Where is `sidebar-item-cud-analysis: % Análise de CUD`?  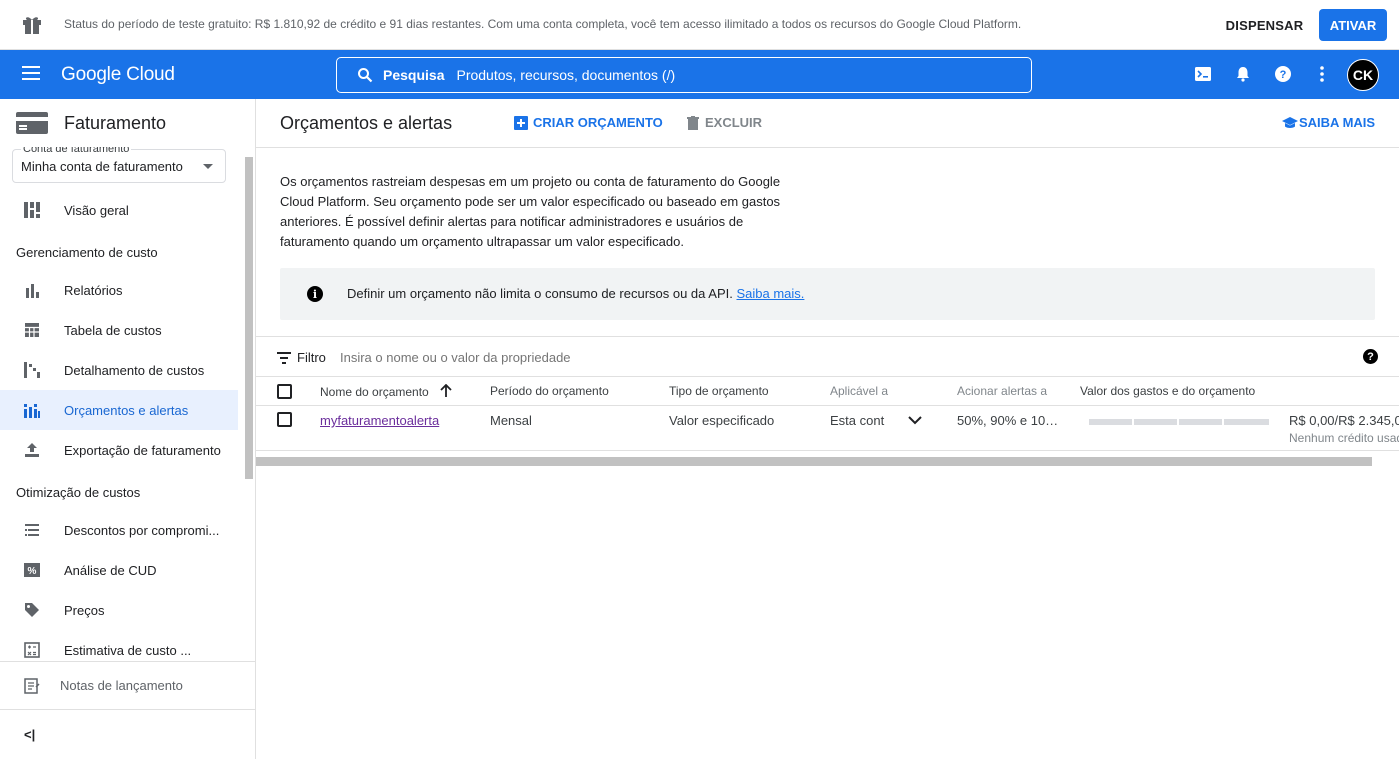
sidebar-item-cud-analysis: % Análise de CUD is located at coordinates (119, 570).